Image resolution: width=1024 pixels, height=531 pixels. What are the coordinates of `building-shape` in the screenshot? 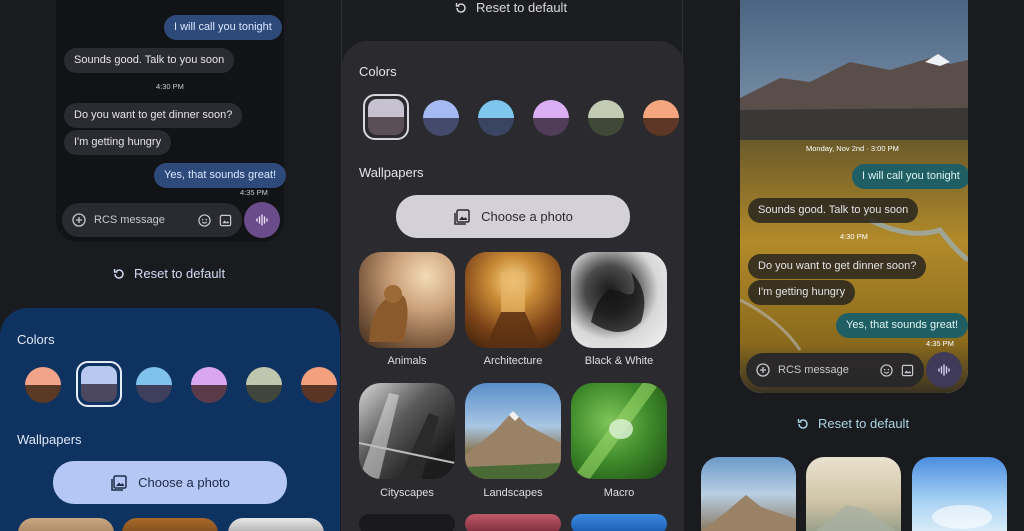 It's located at (407, 436).